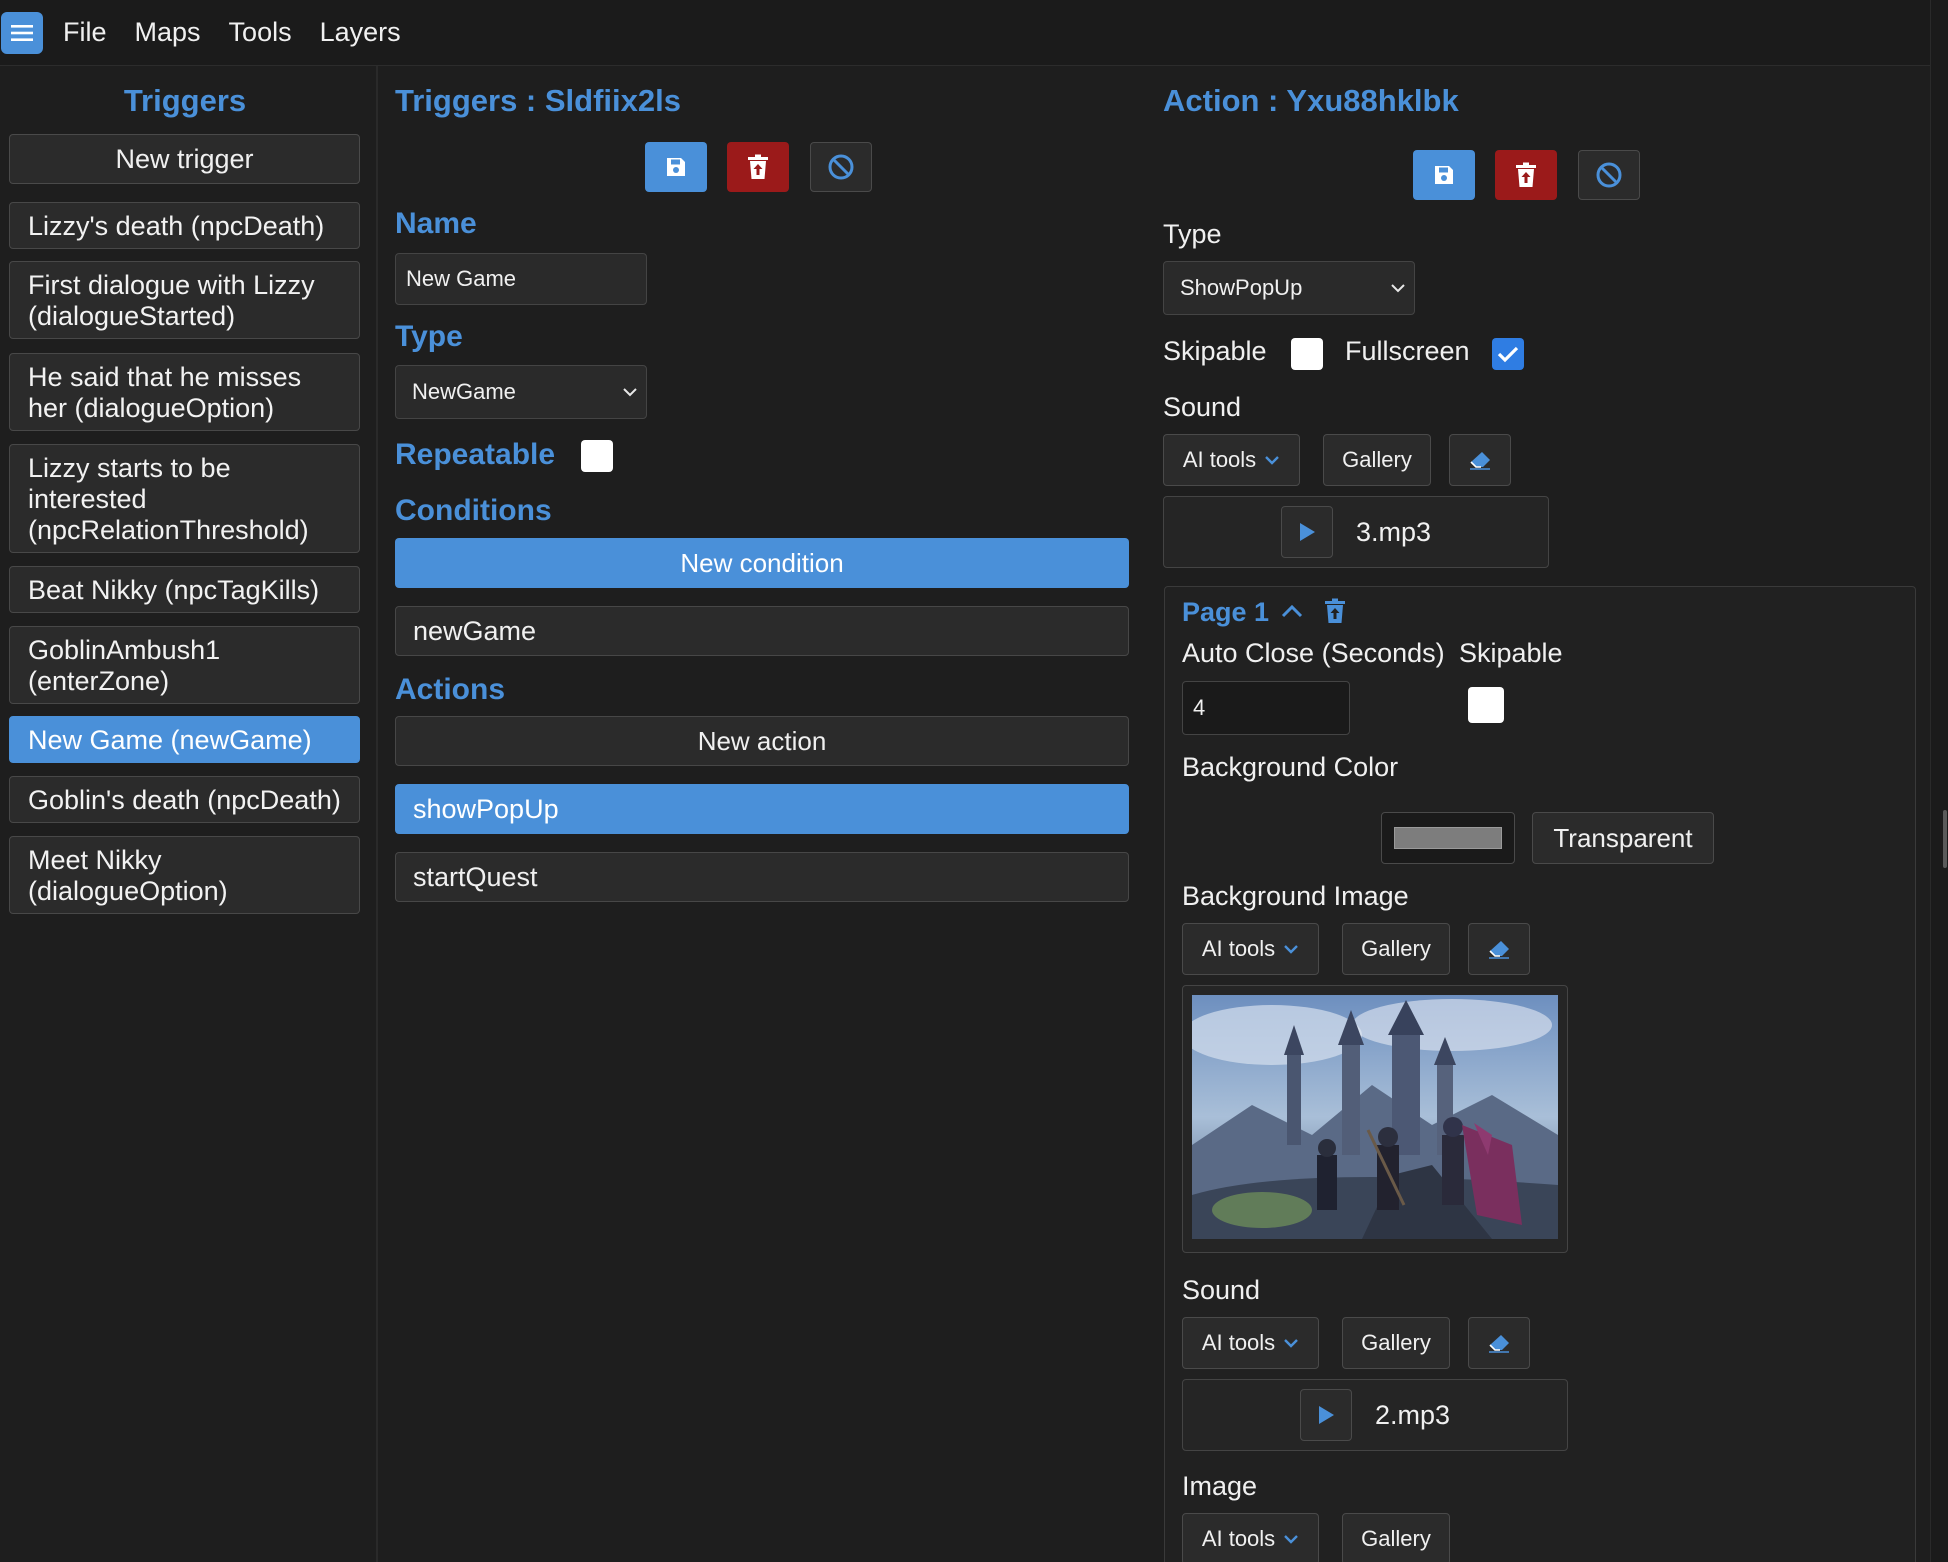 The height and width of the screenshot is (1562, 1948). I want to click on page-sound-label: Sound, so click(1221, 1290).